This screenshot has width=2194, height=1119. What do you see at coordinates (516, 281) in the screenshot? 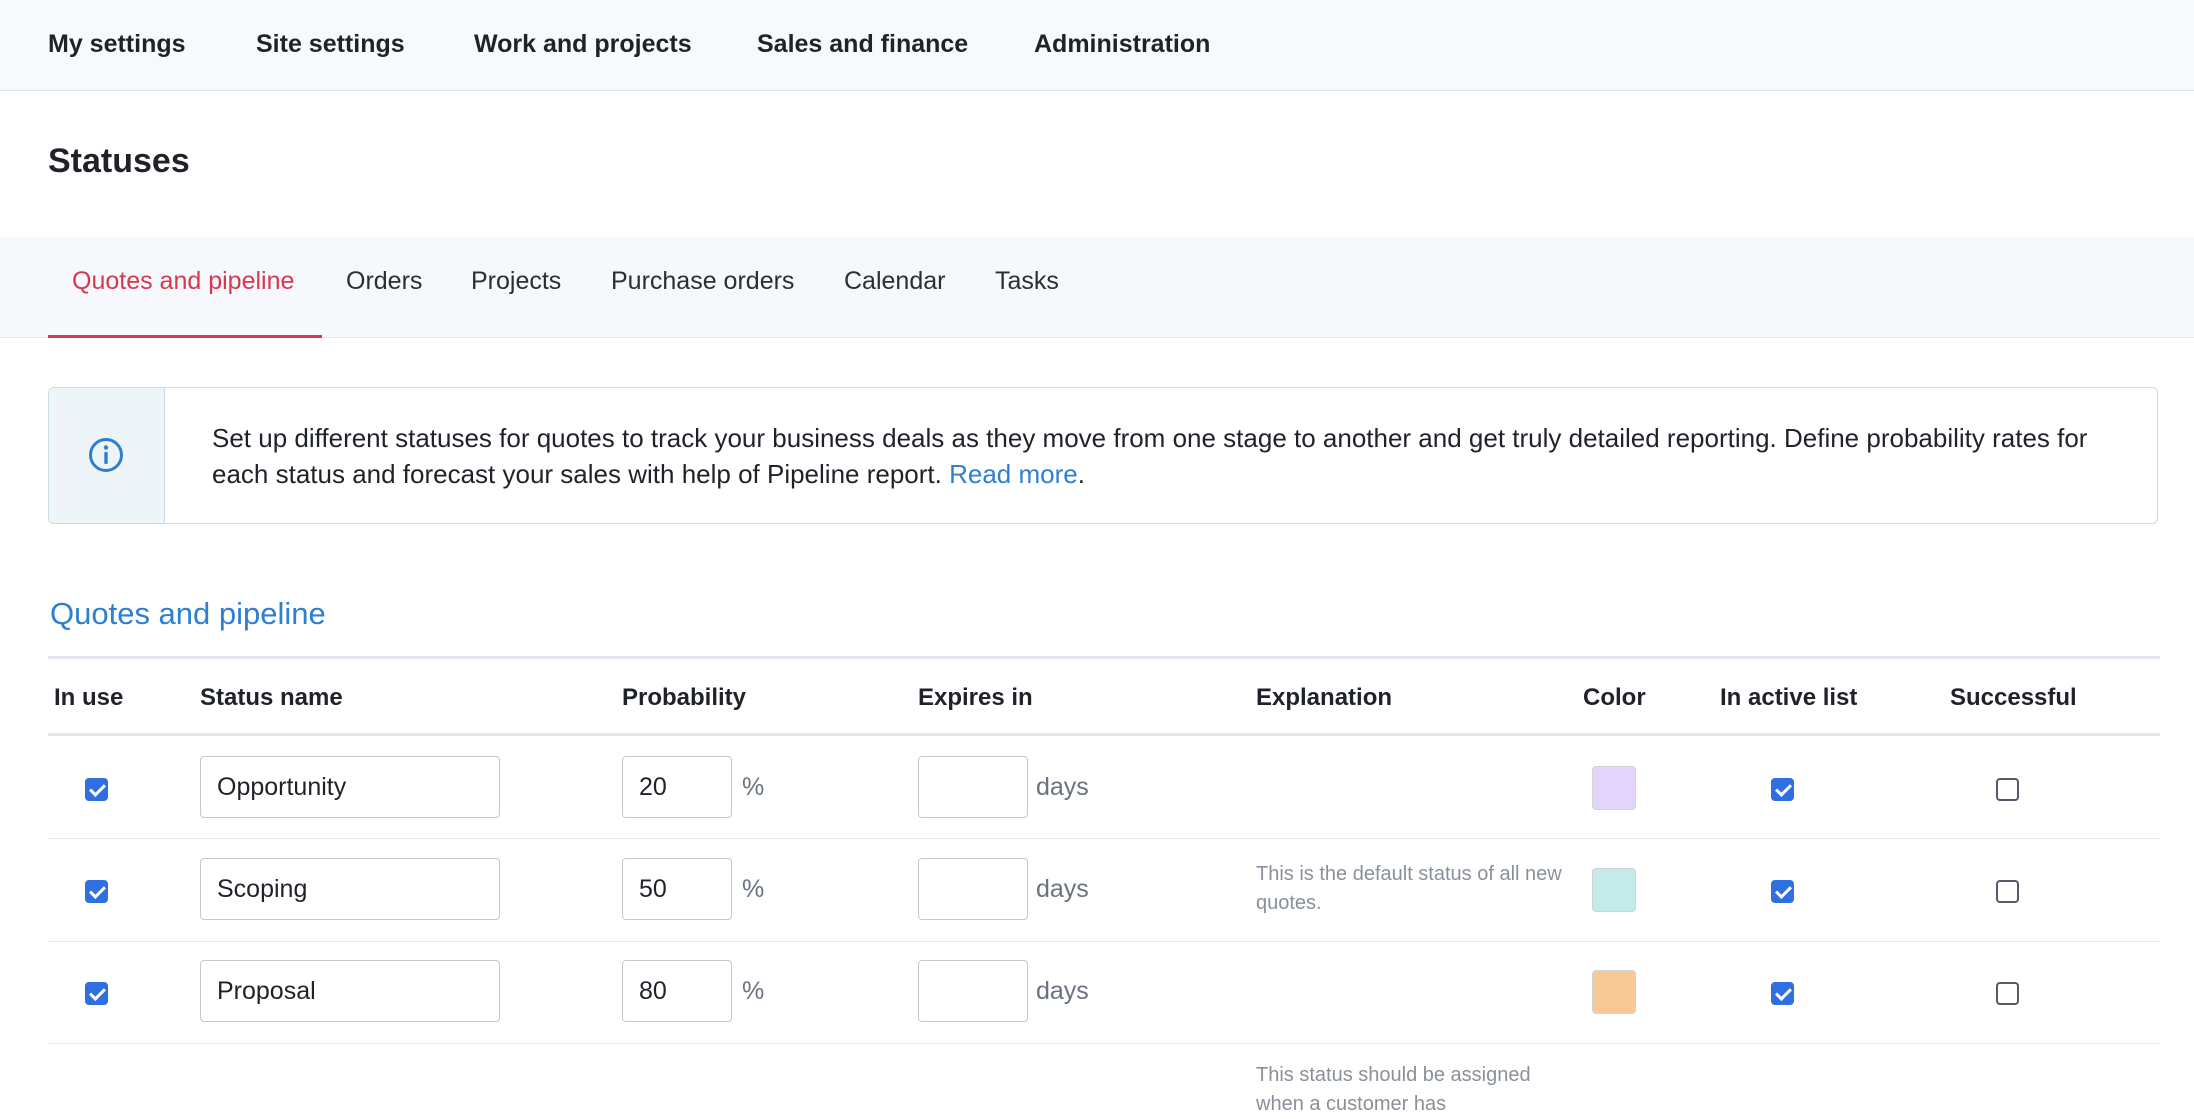
I see `tab-projects: Projects` at bounding box center [516, 281].